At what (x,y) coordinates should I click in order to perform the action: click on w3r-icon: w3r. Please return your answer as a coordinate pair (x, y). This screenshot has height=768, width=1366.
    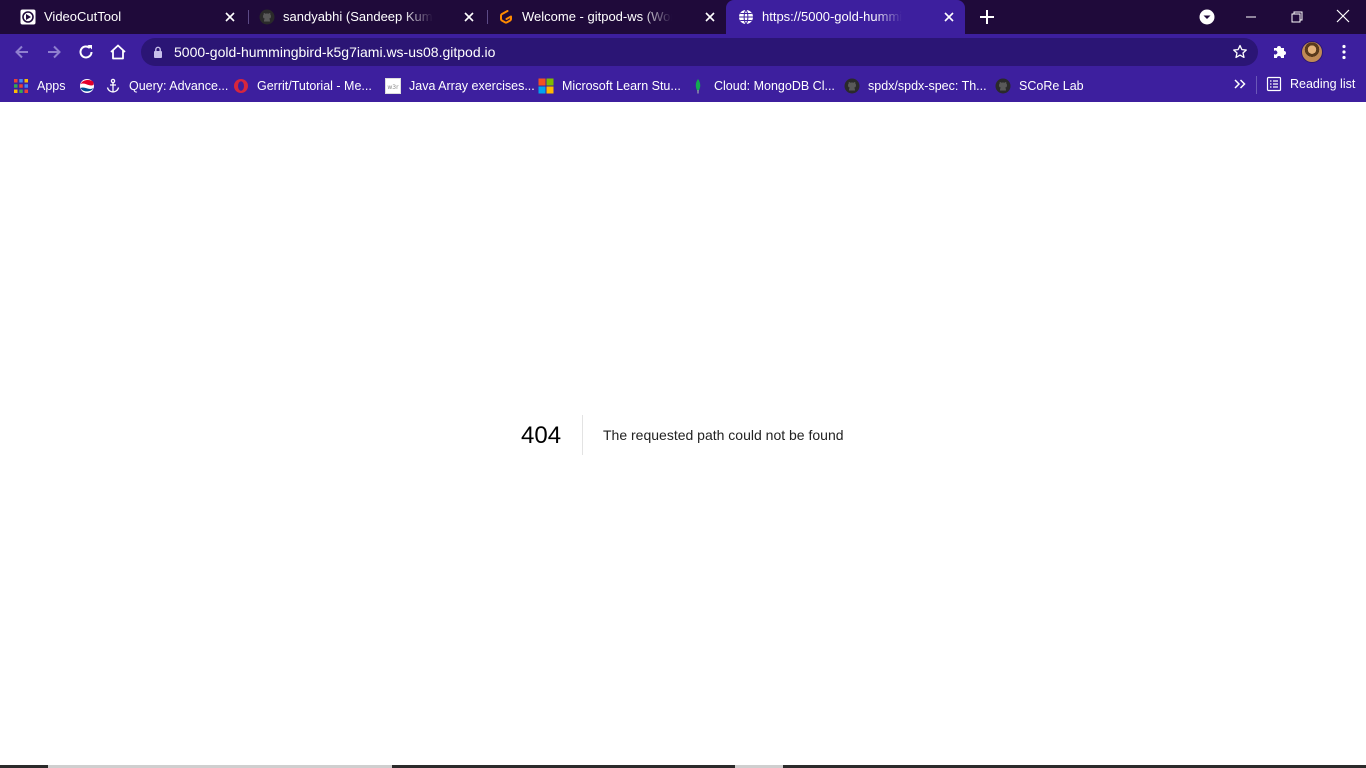
    Looking at the image, I should click on (393, 86).